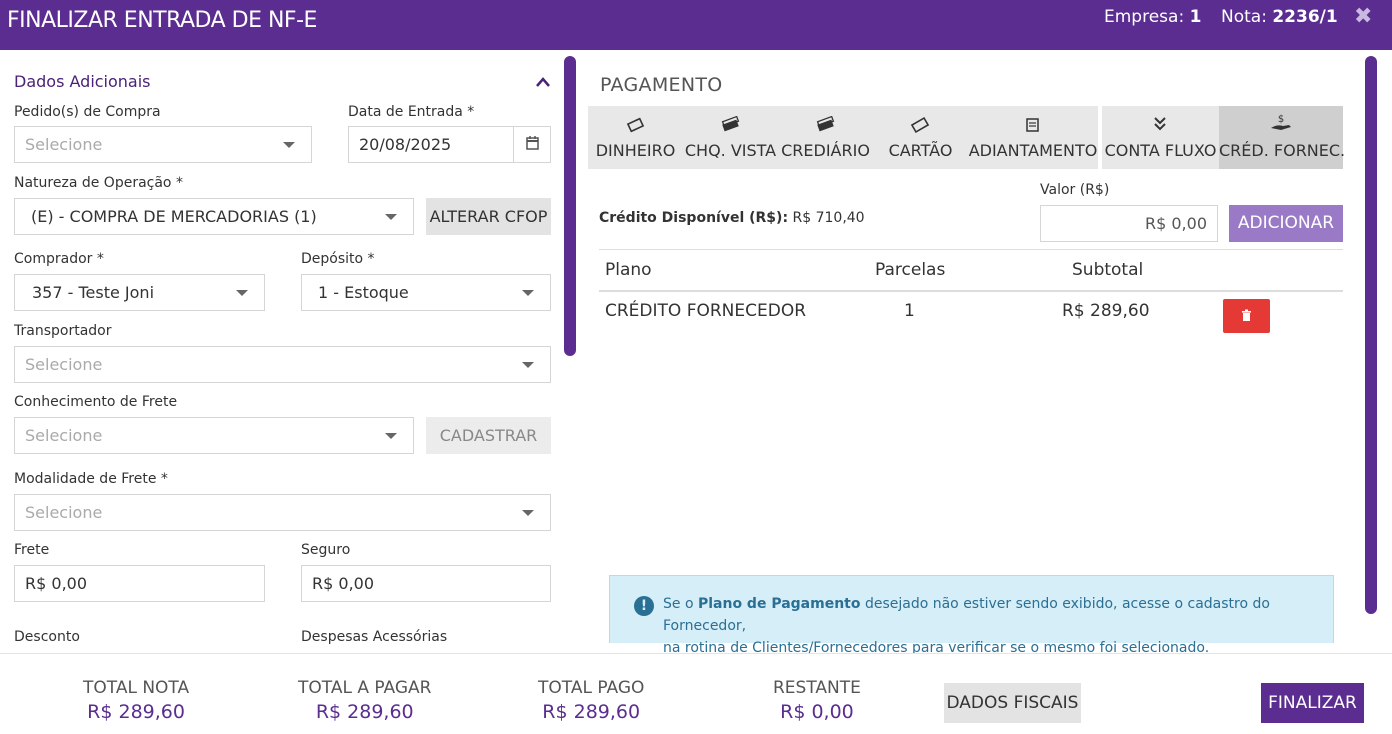 The height and width of the screenshot is (734, 1392). I want to click on deposito-label: Depósito *, so click(338, 259).